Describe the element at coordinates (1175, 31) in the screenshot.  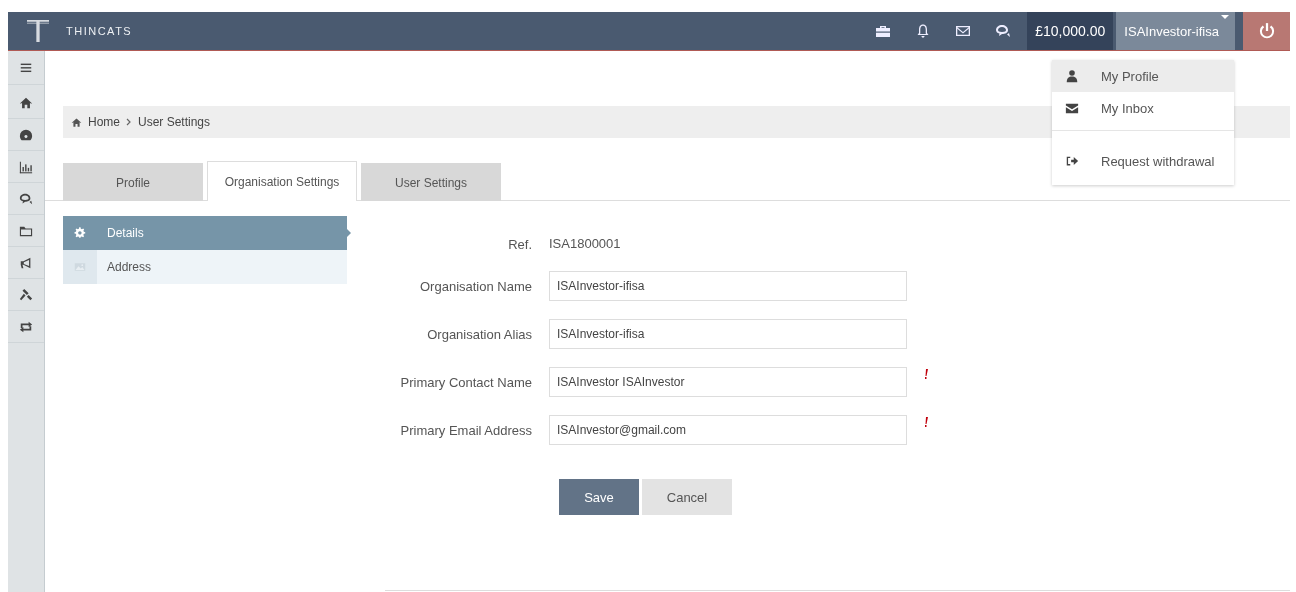
I see `user-menu-button: ISAInvestor-ifisa` at that location.